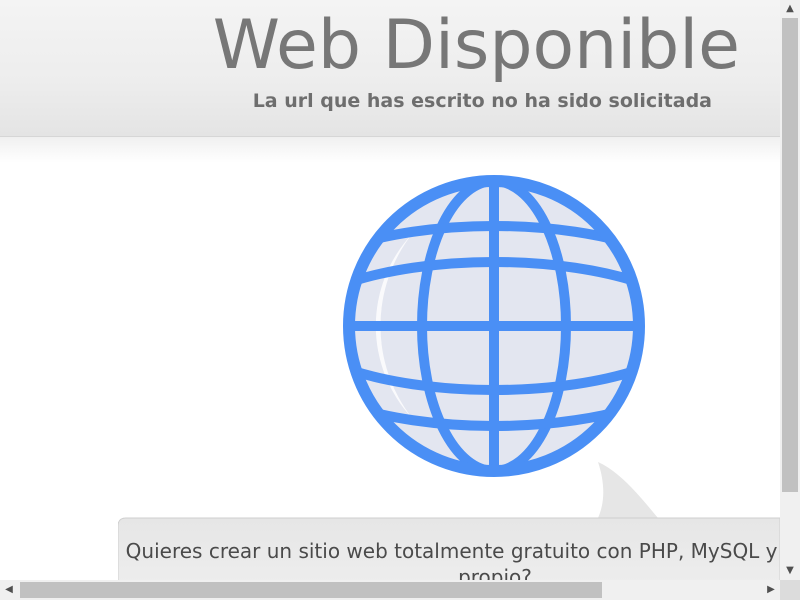  Describe the element at coordinates (790, 9) in the screenshot. I see `scroll-up-arrow-icon: ▲` at that location.